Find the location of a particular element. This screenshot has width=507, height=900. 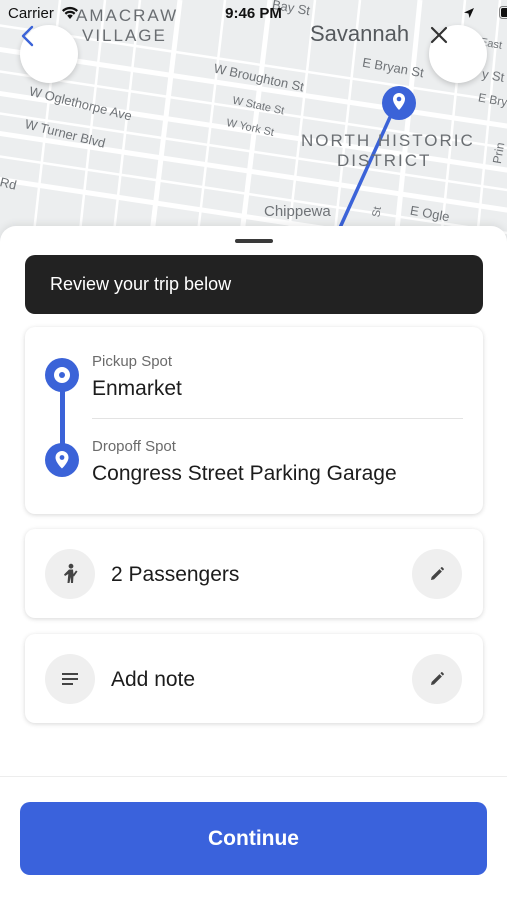

pickup-marker-icon is located at coordinates (62, 375).